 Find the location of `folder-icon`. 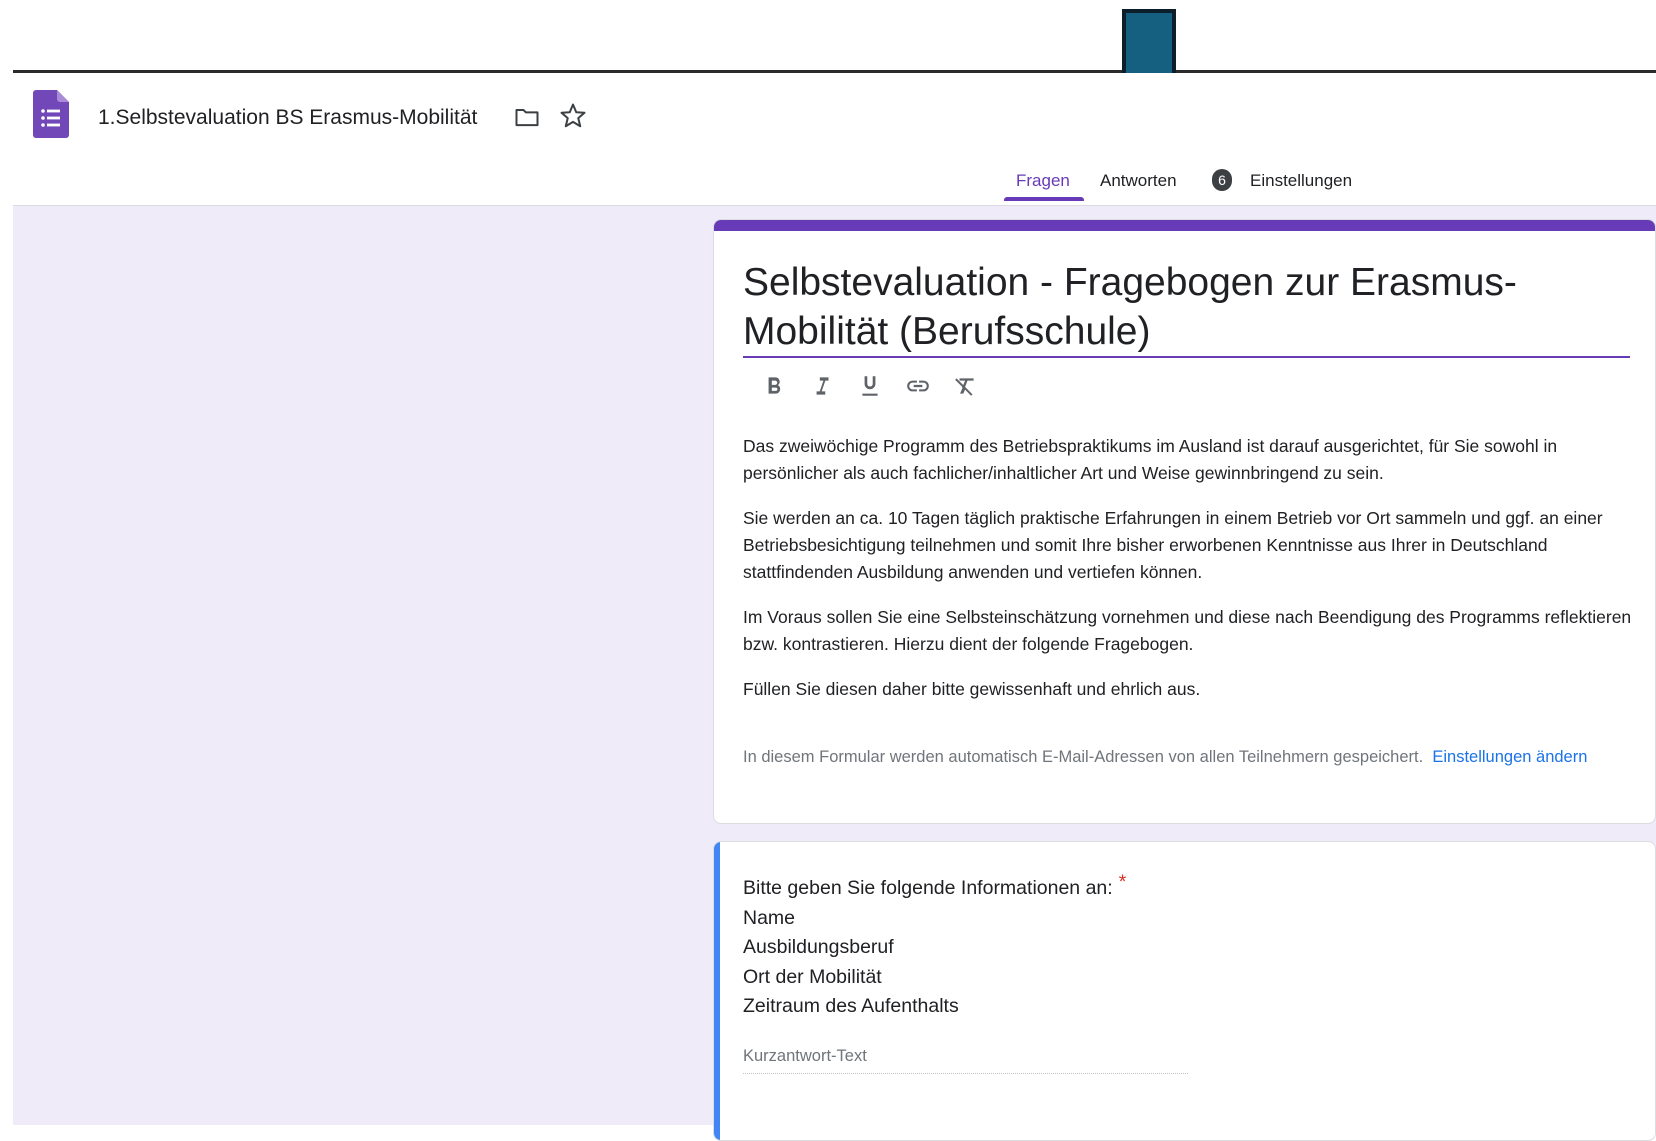

folder-icon is located at coordinates (527, 117).